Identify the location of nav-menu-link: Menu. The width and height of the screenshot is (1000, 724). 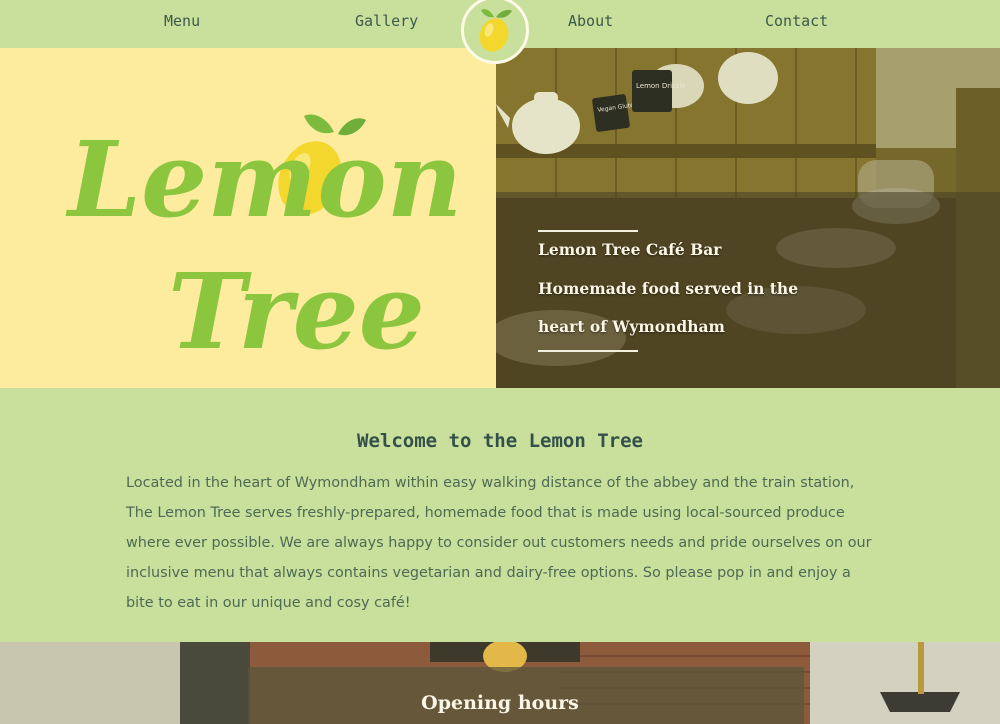
(182, 21).